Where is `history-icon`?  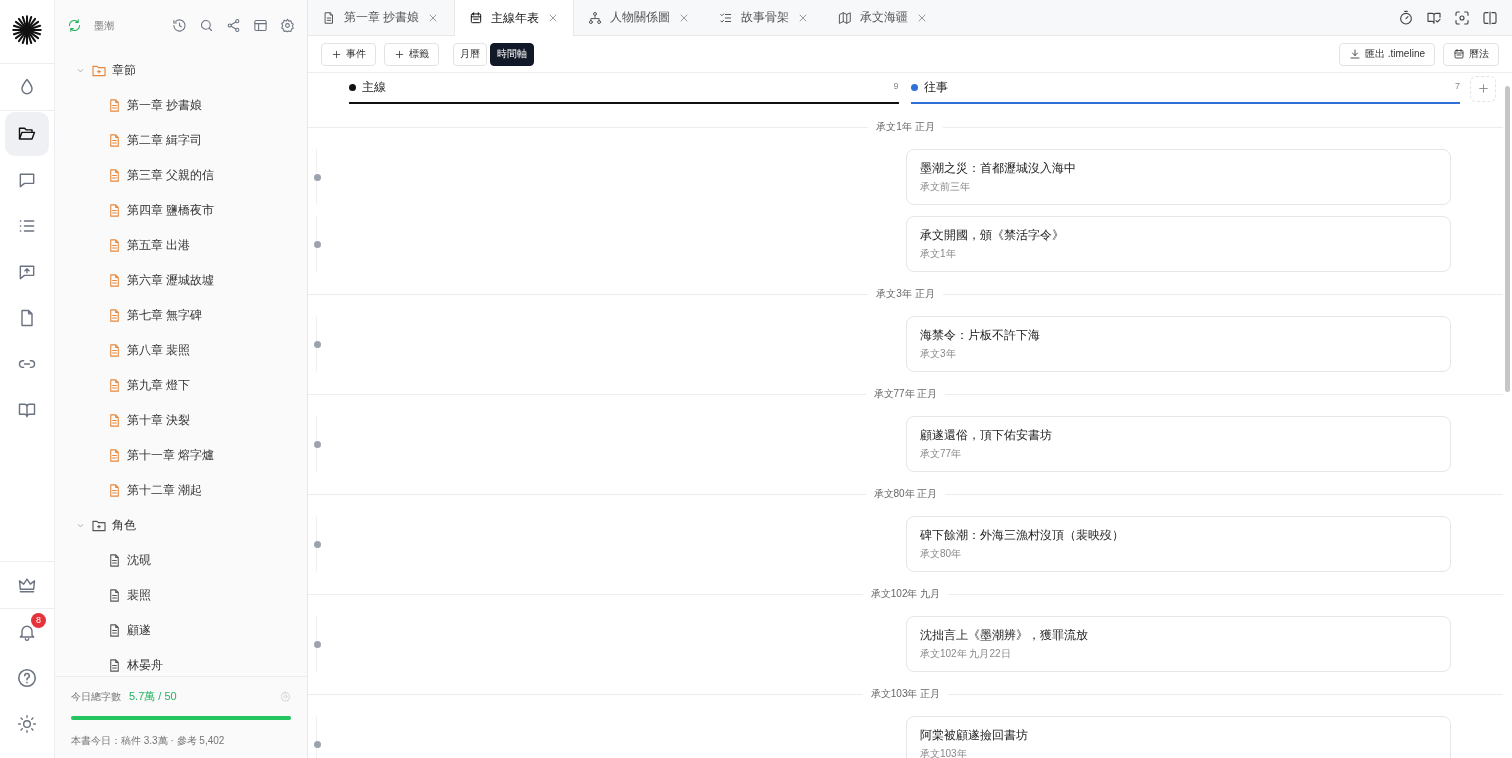 history-icon is located at coordinates (179, 25).